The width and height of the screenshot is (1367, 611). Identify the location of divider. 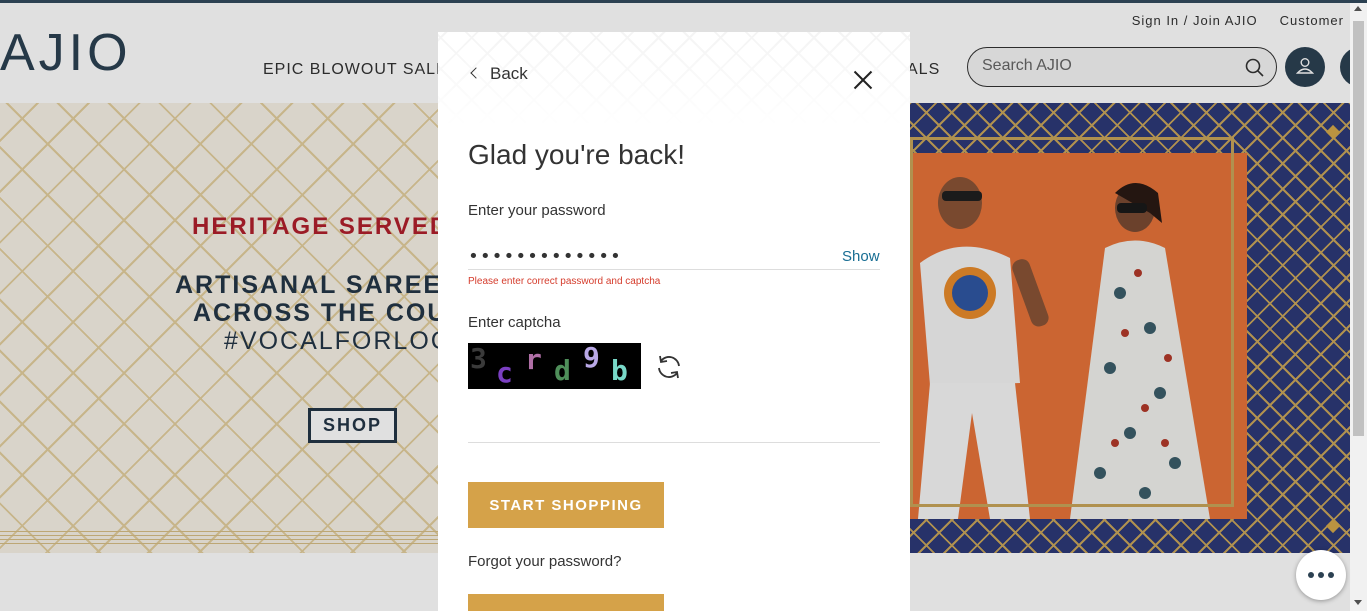
(674, 442).